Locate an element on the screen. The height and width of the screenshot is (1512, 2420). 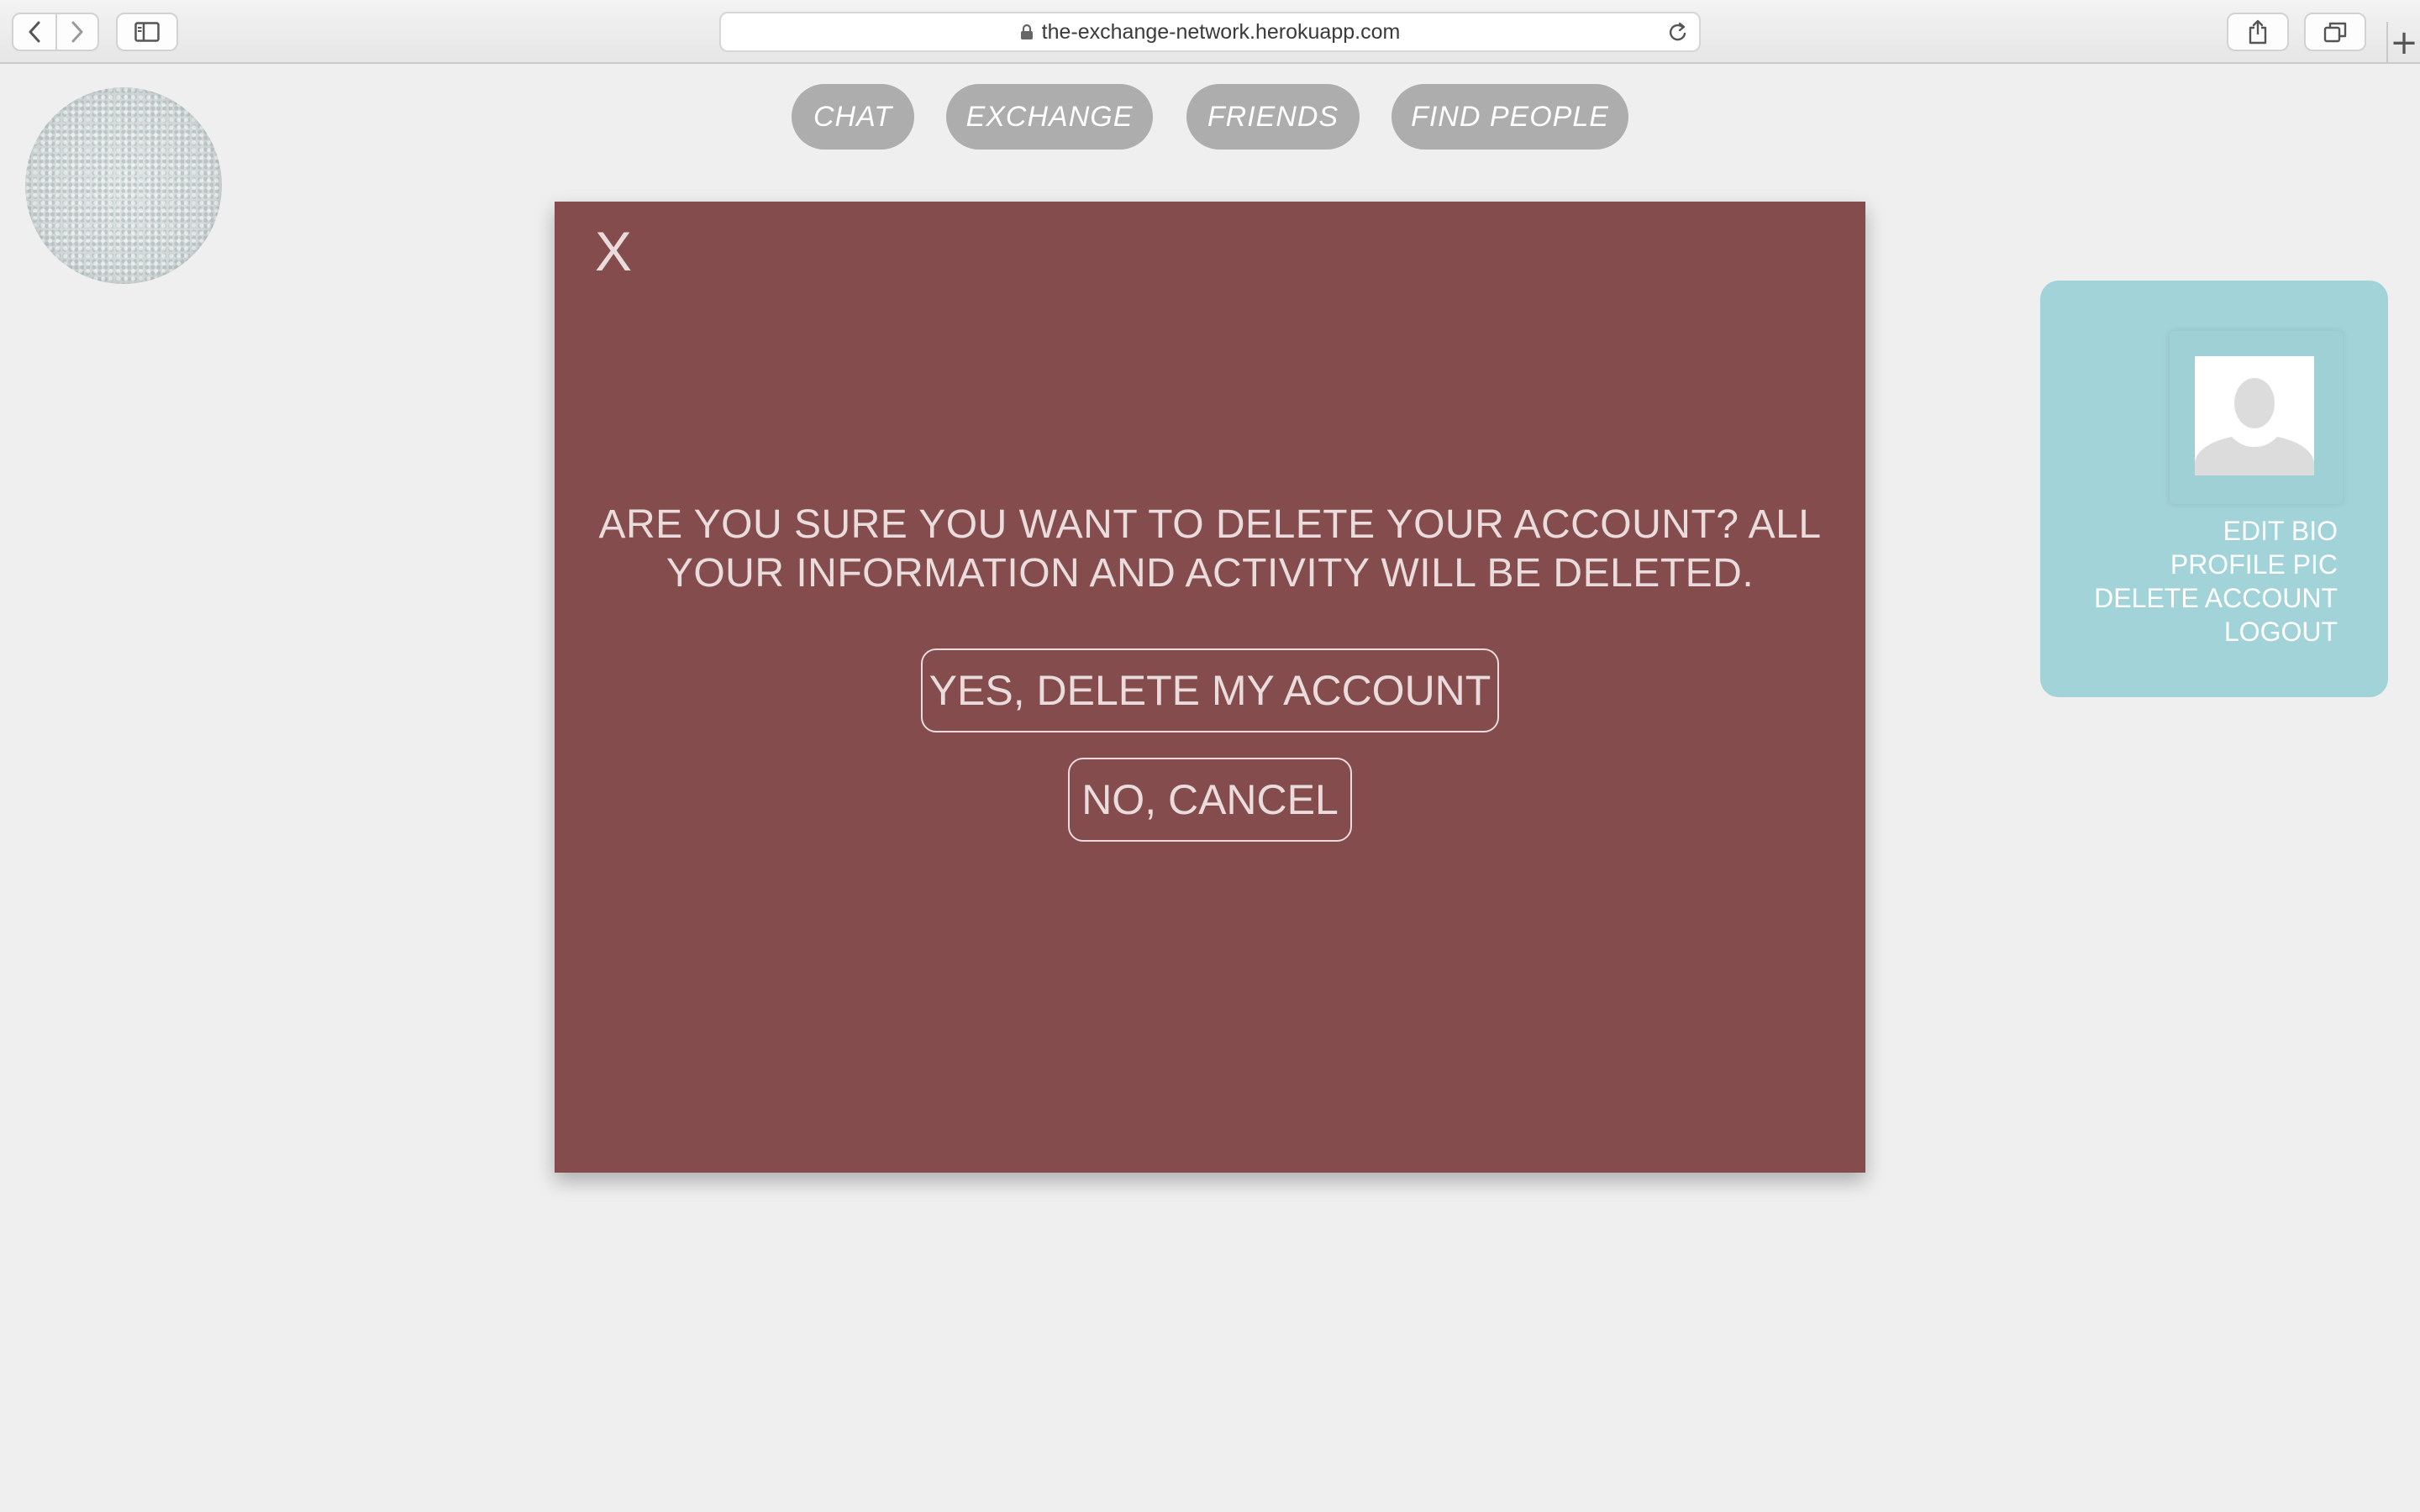
confirm-delete-button: YES, DELETE MY ACCOUNT is located at coordinates (1210, 690).